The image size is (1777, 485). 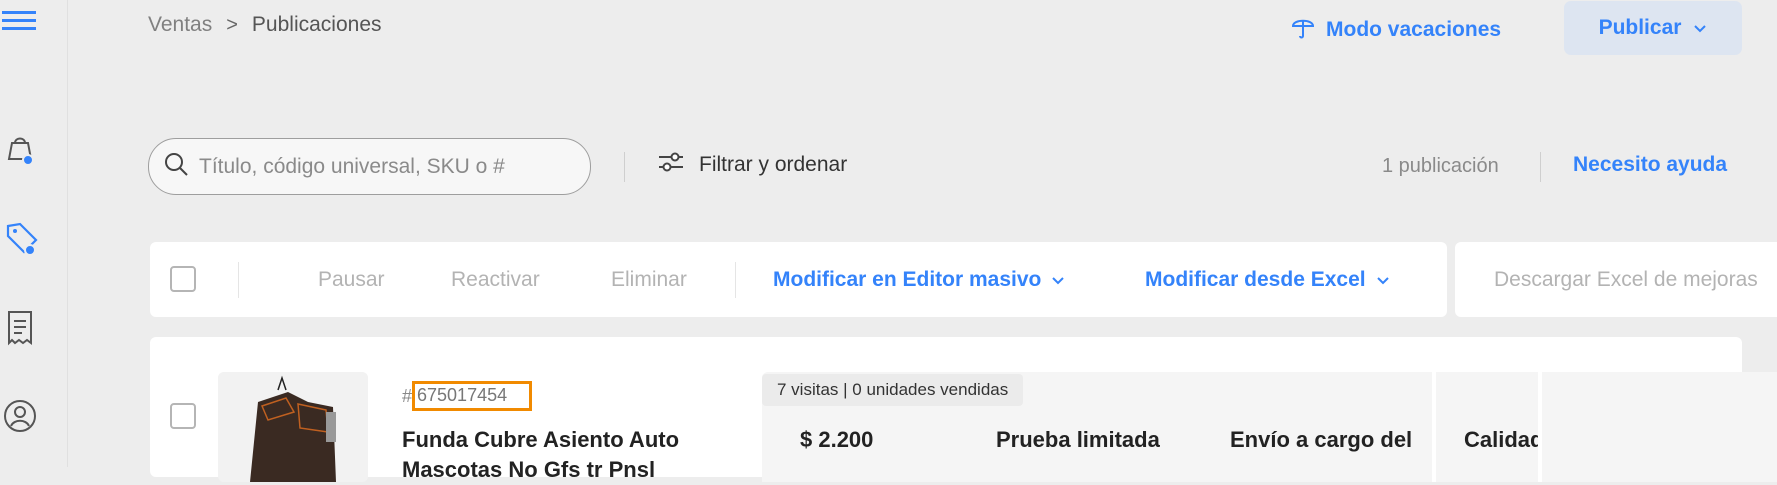 I want to click on promo-label: Prueba limitada, so click(x=1078, y=440).